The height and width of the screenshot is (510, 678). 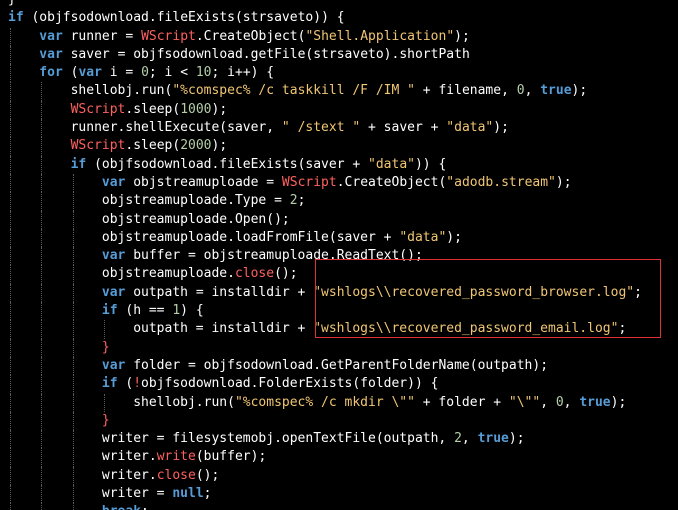 I want to click on code-token: (, so click(x=125, y=384).